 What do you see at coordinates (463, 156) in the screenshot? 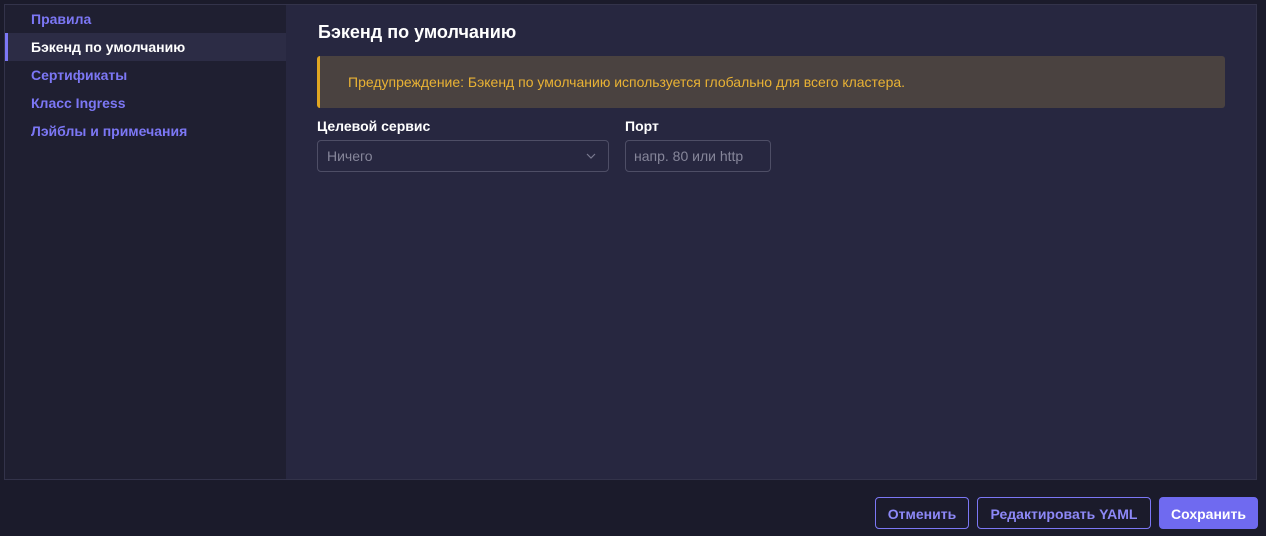
I see `target-service-select: Ничего` at bounding box center [463, 156].